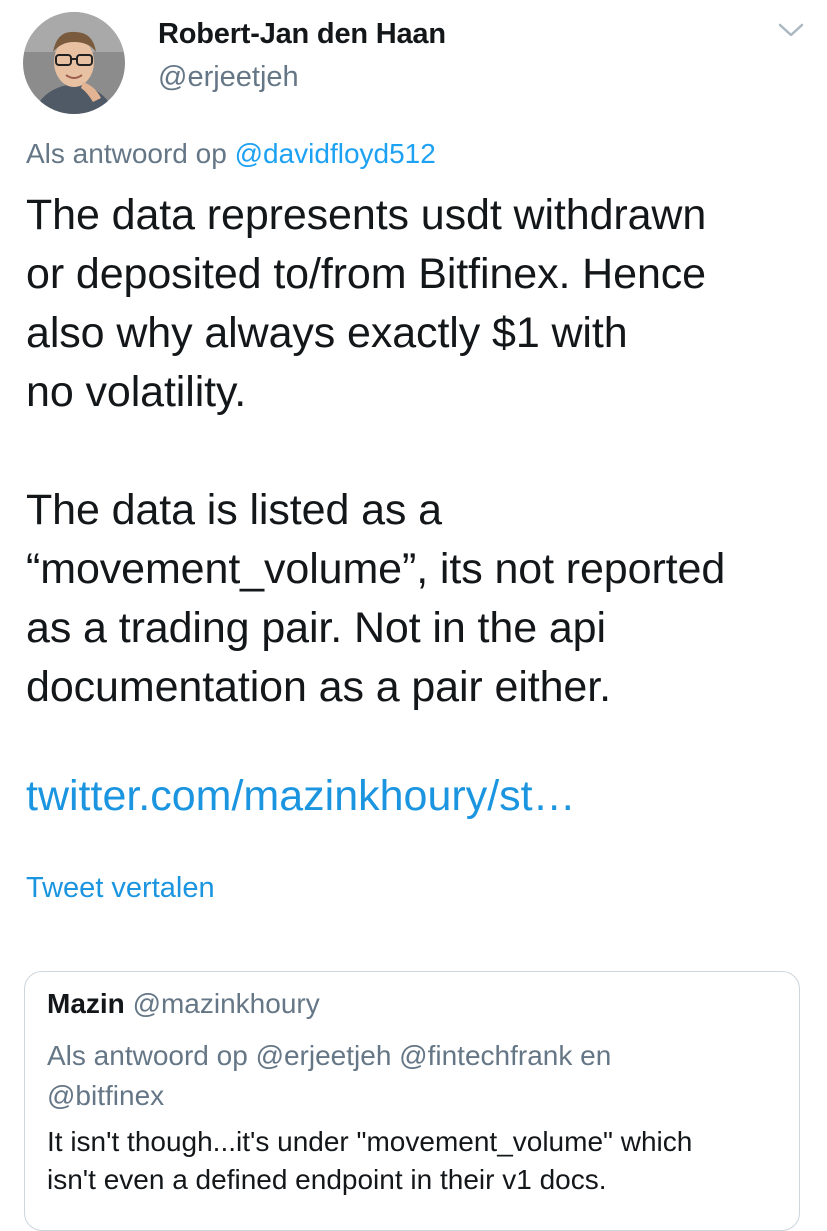 Image resolution: width=827 pixels, height=1231 pixels. What do you see at coordinates (106, 1095) in the screenshot?
I see `quoted-reply-line: @bitfinex` at bounding box center [106, 1095].